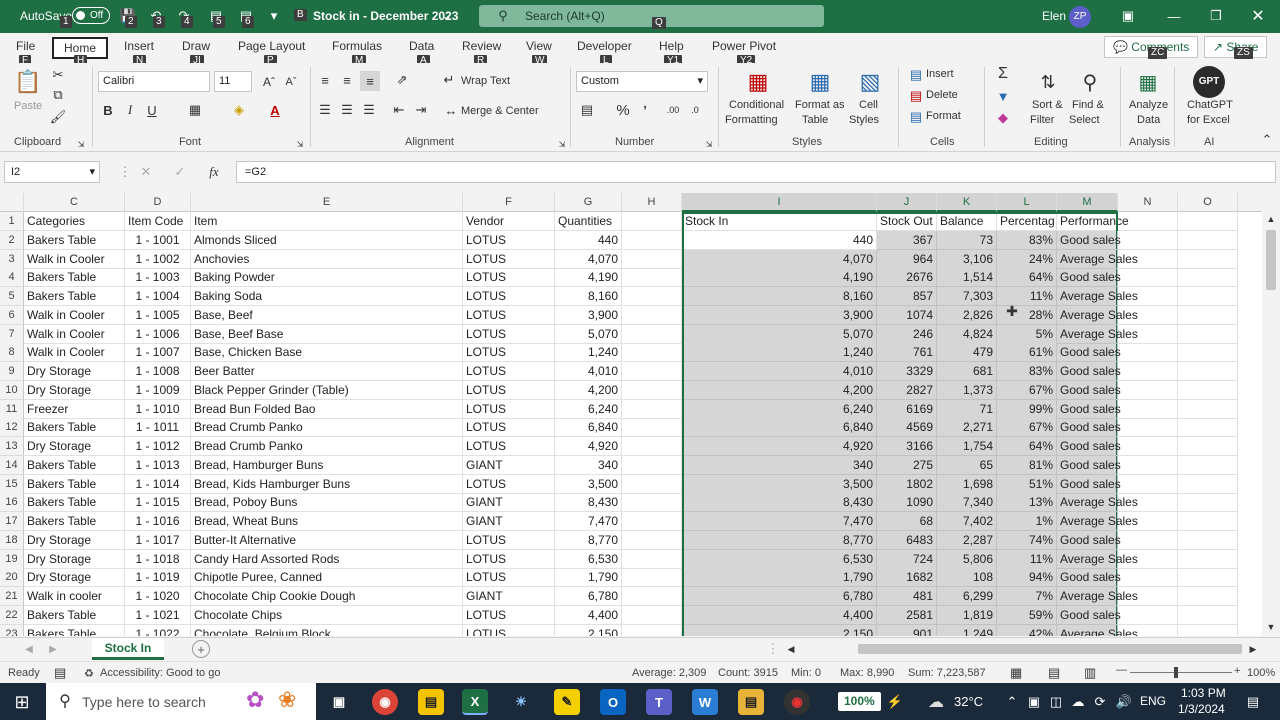 The height and width of the screenshot is (720, 1280). I want to click on cell: 761, so click(907, 353).